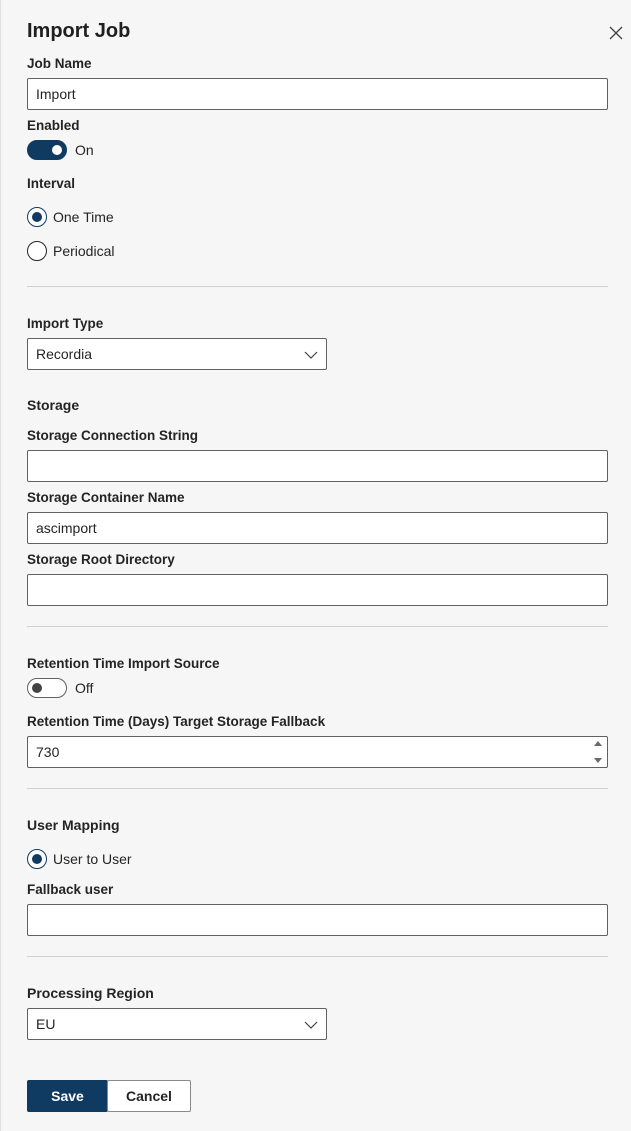 The image size is (631, 1131). I want to click on user-mapping-option-user-to-user: User to User, so click(79, 859).